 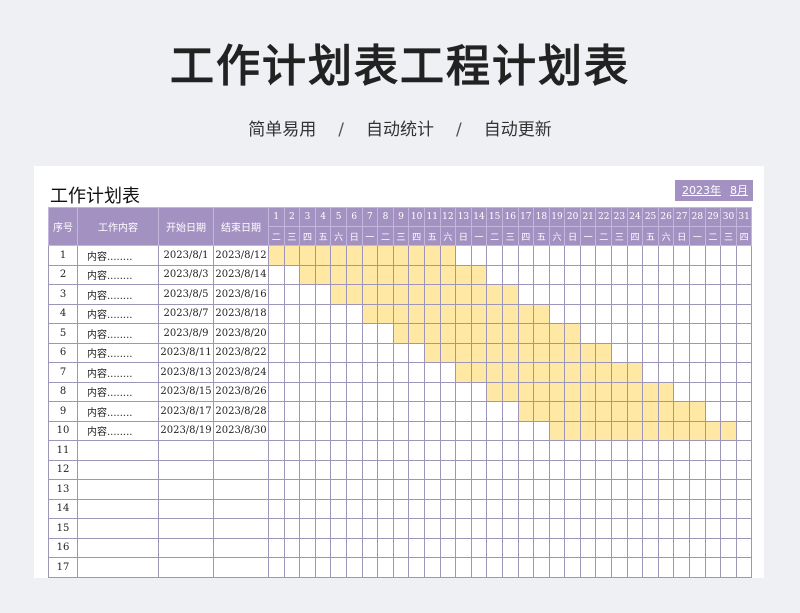 What do you see at coordinates (186, 255) in the screenshot?
I see `start-date-cell: 2023/8/1` at bounding box center [186, 255].